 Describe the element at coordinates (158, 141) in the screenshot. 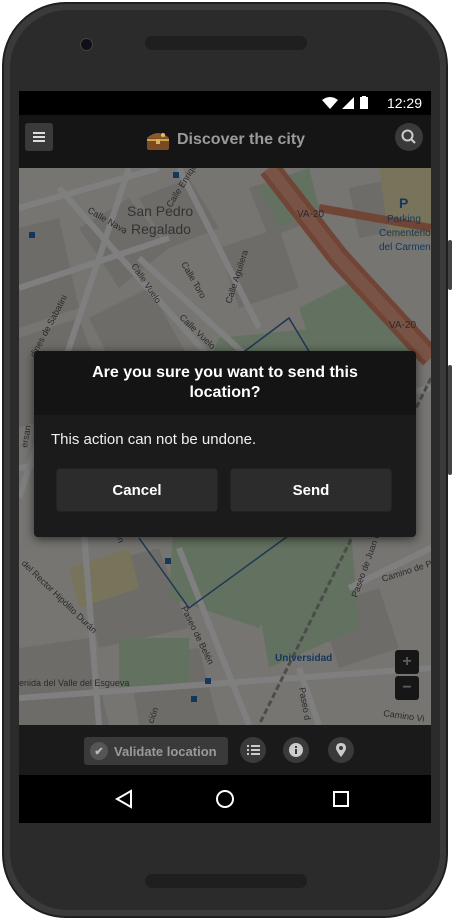

I see `treasure-chest-icon` at that location.